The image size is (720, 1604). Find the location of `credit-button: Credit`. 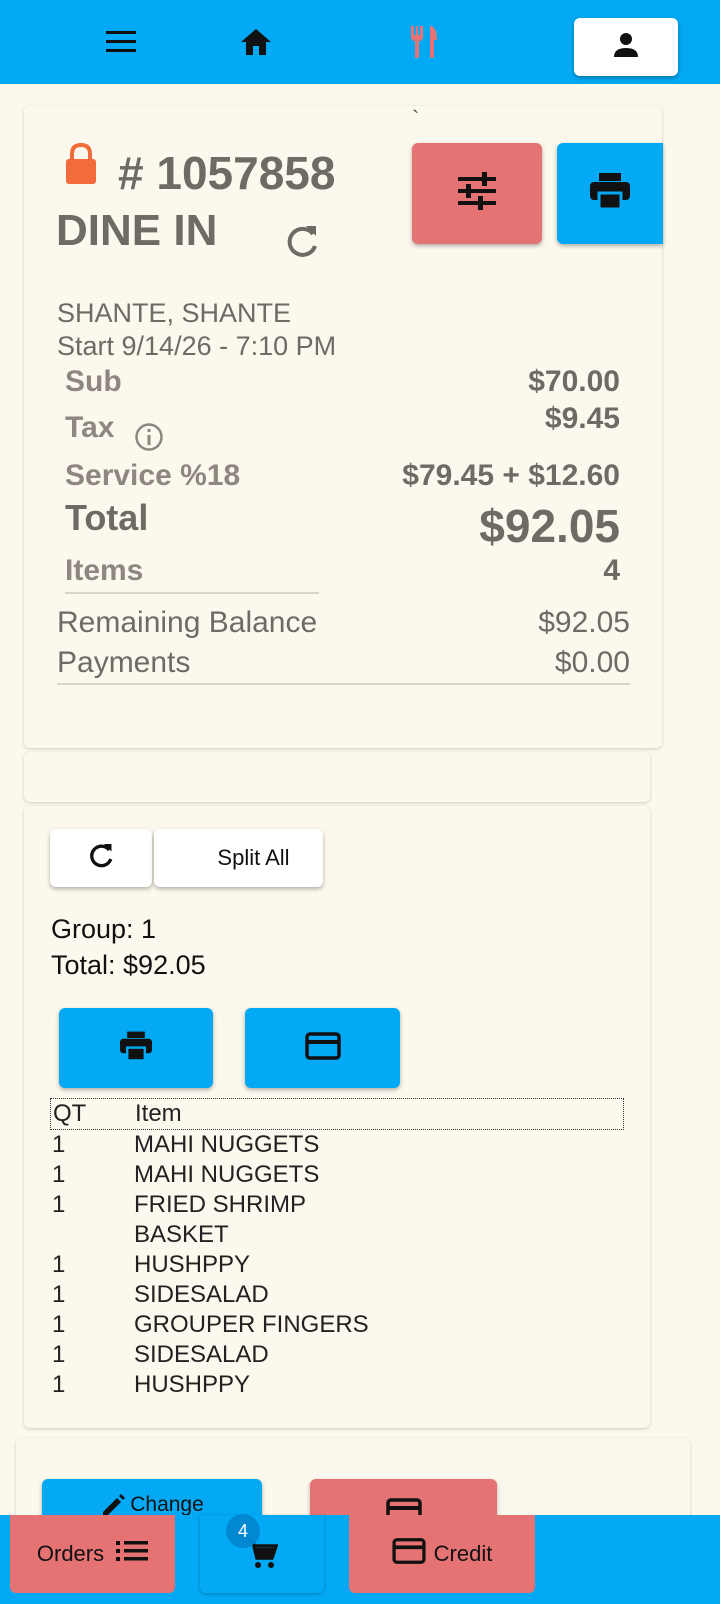

credit-button: Credit is located at coordinates (442, 1554).